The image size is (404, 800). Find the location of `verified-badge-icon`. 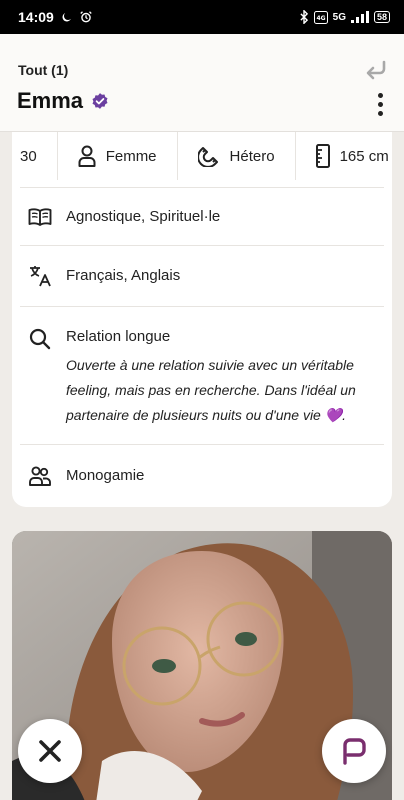

verified-badge-icon is located at coordinates (100, 101).